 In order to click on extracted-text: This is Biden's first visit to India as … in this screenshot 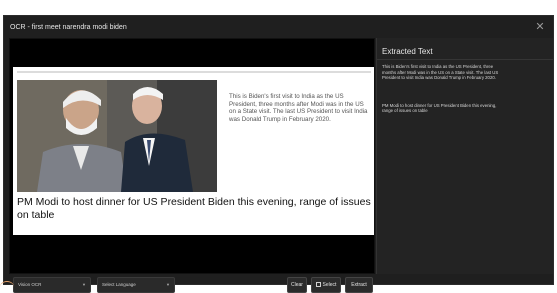, I will do `click(441, 100)`.